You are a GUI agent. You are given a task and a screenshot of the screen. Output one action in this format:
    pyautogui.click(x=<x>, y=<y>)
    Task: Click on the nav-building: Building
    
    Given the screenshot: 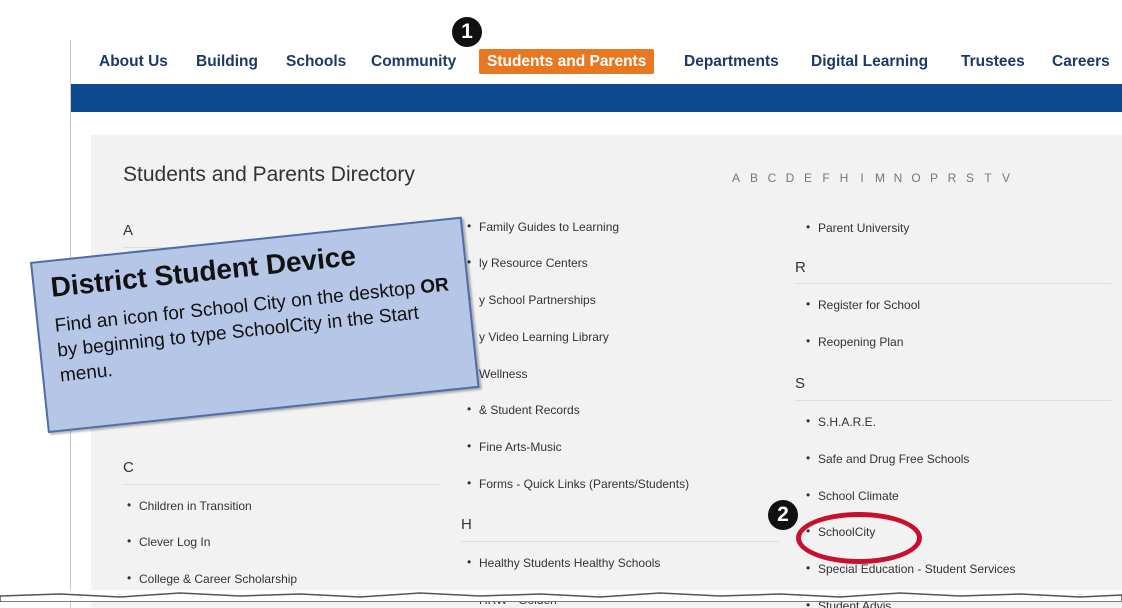 What is the action you would take?
    pyautogui.click(x=227, y=62)
    